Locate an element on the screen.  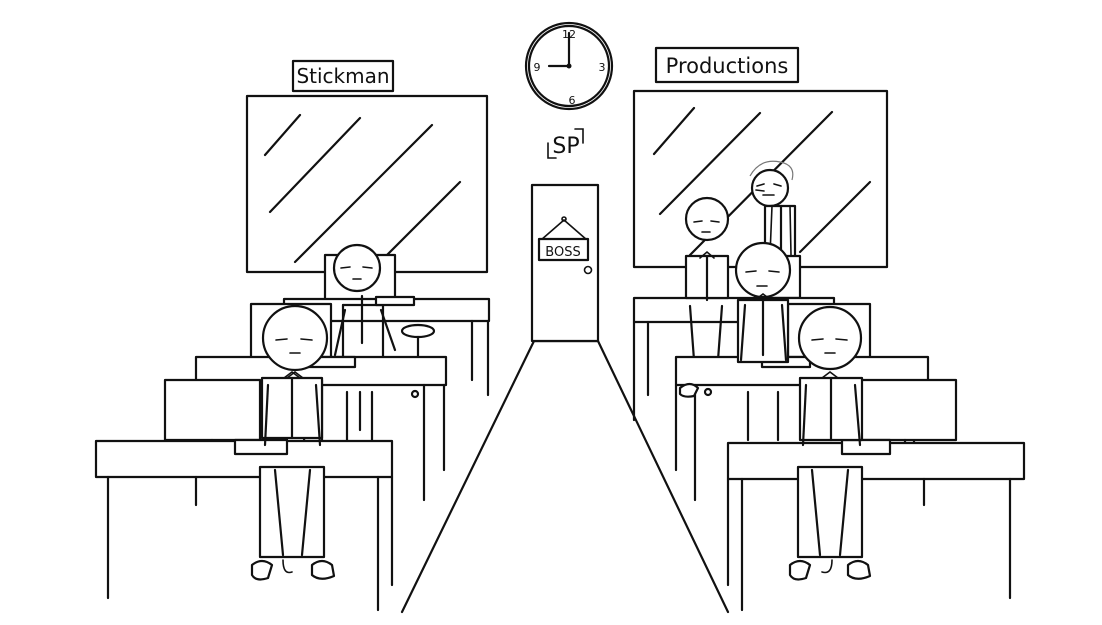
sign-productions-text: Productions is located at coordinates (727, 66).